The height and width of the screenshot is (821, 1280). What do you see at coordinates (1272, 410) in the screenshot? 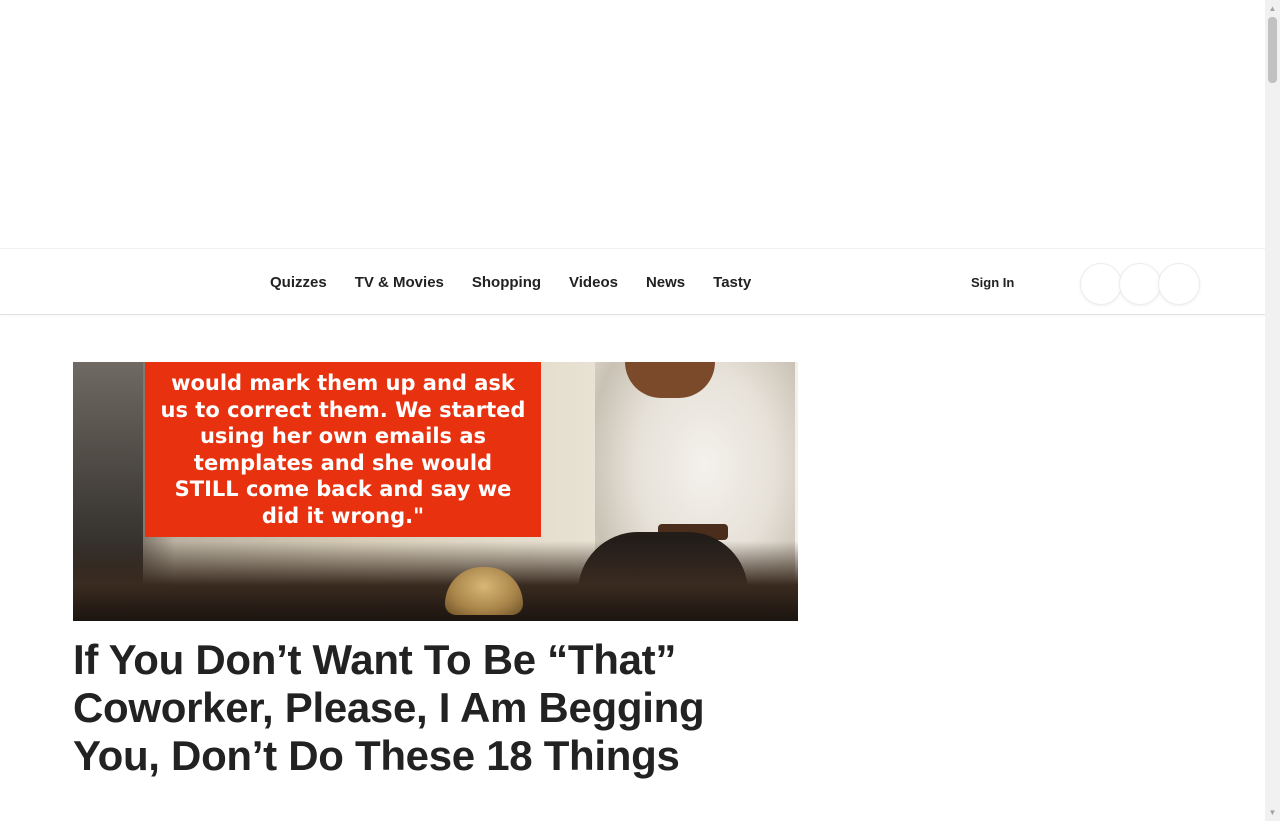
I see `vertical-scrollbar: ▲ ▼` at bounding box center [1272, 410].